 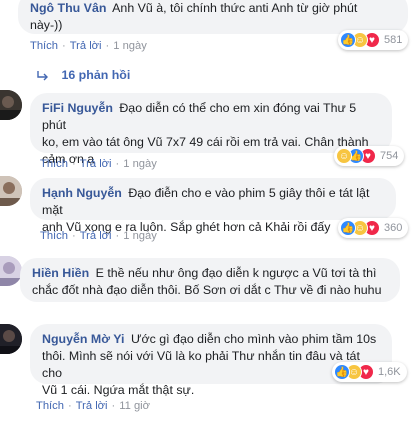 I want to click on view-replies-link: 16 phản hồi, so click(x=83, y=75).